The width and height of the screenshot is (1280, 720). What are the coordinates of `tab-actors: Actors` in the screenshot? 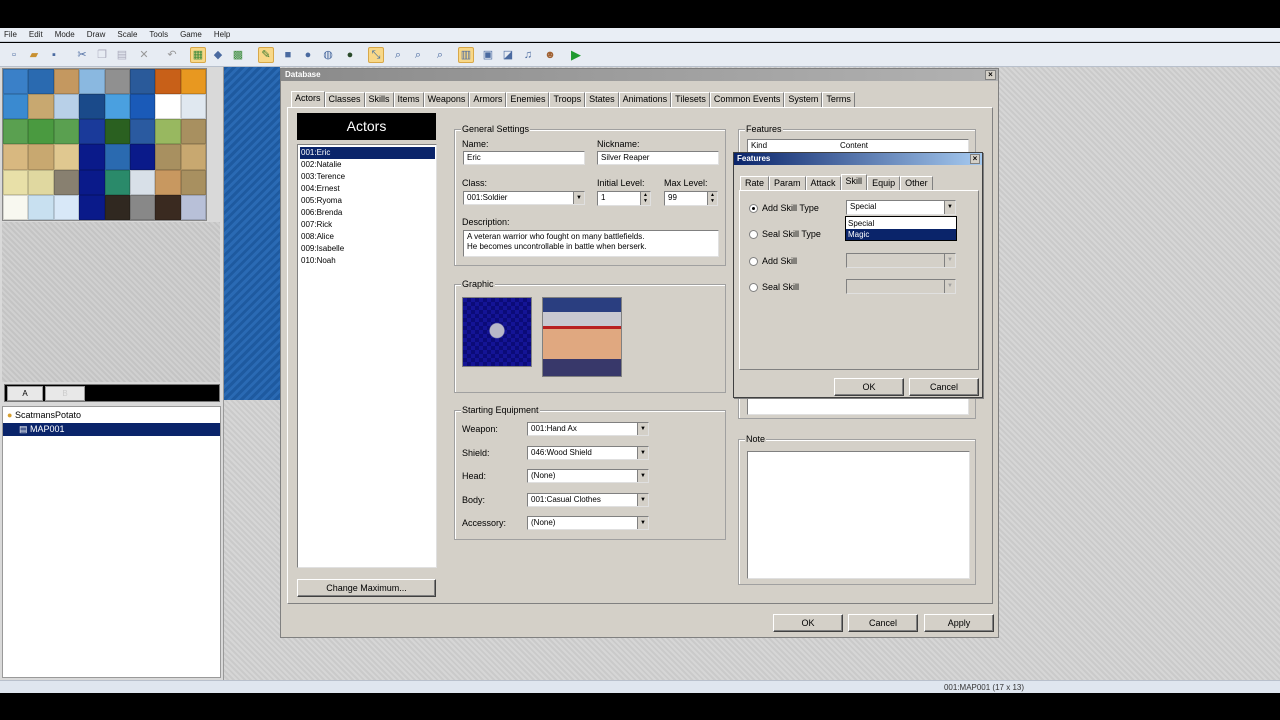 It's located at (308, 99).